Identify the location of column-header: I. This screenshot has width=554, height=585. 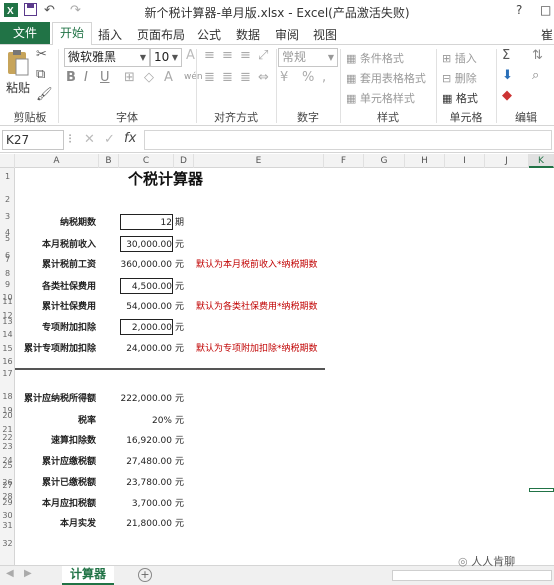
(465, 161).